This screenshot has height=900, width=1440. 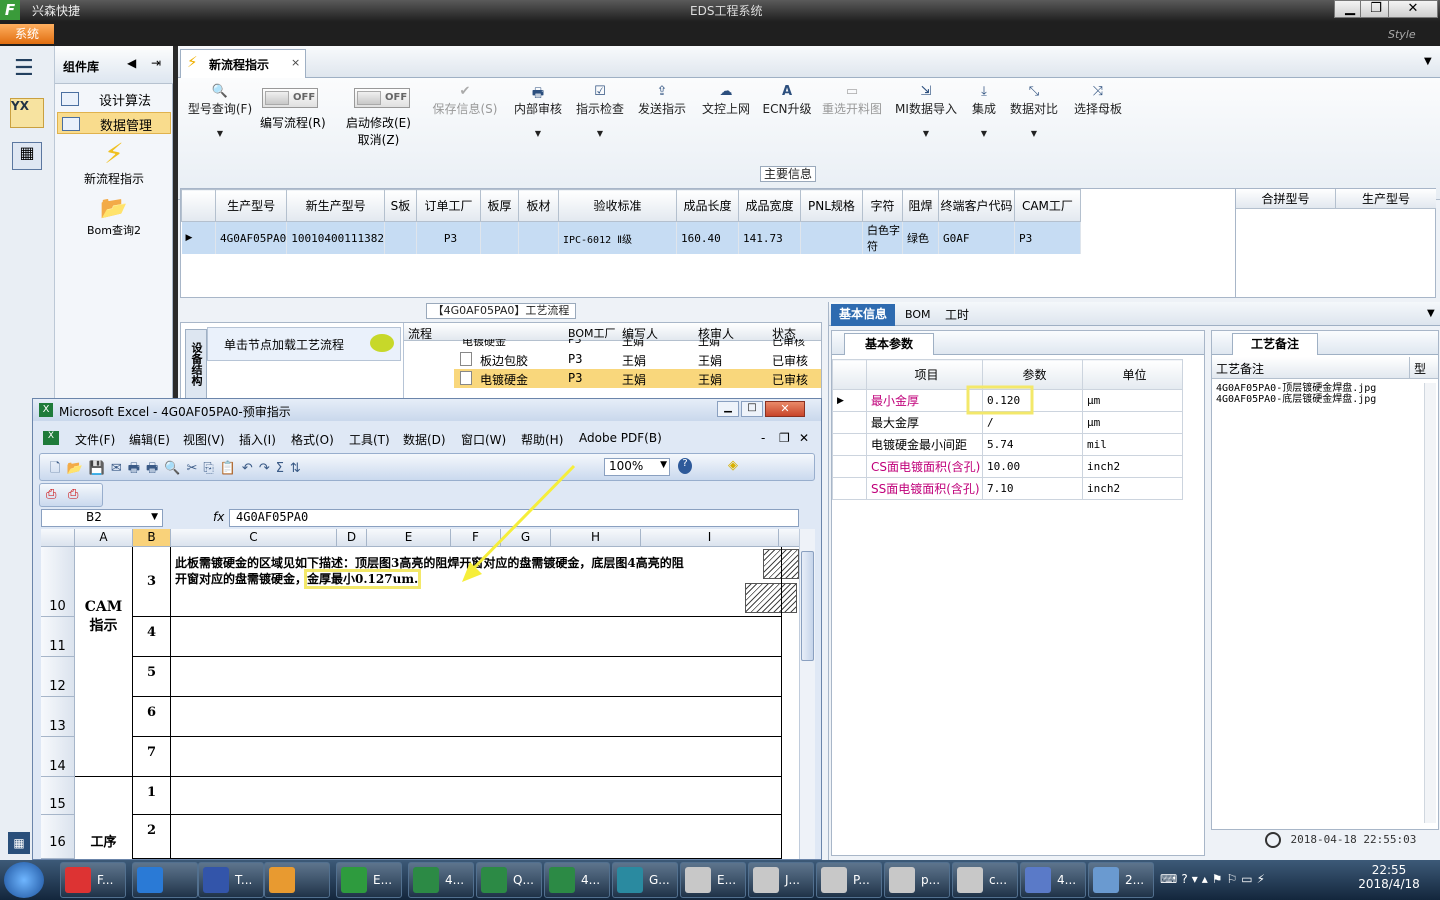 What do you see at coordinates (763, 438) in the screenshot?
I see `doc-minimize-icon: -` at bounding box center [763, 438].